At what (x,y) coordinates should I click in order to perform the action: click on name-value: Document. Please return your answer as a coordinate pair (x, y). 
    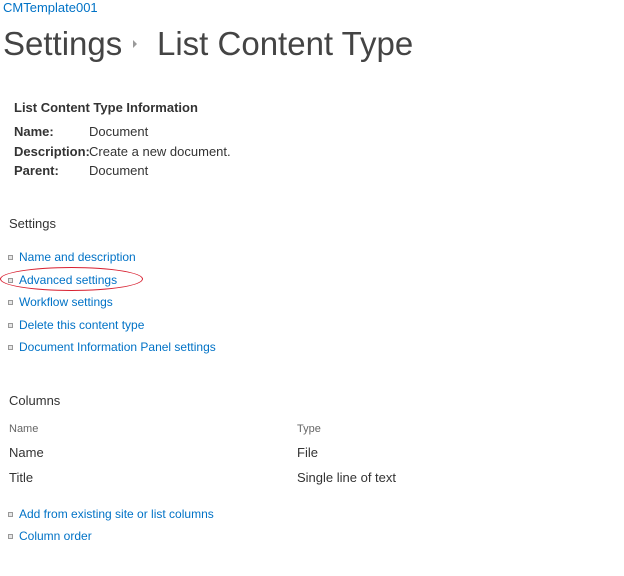
    Looking at the image, I should click on (119, 131).